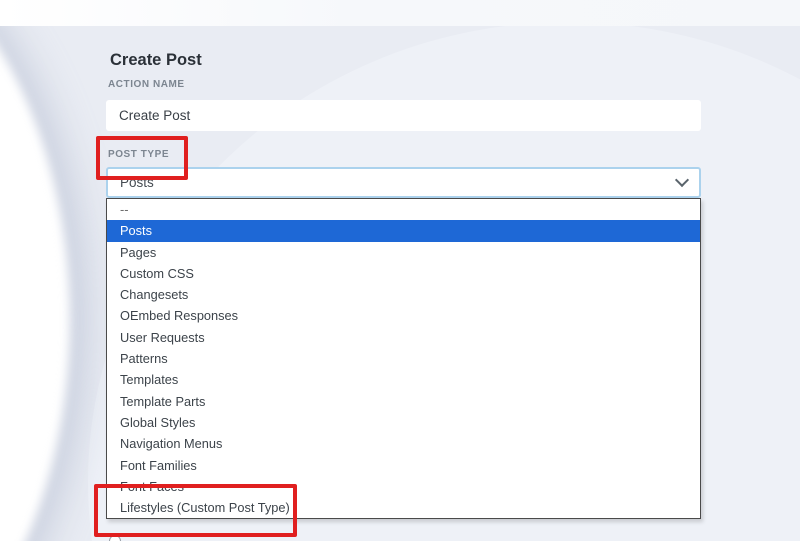 The width and height of the screenshot is (800, 541). What do you see at coordinates (146, 84) in the screenshot?
I see `action-name-label: ACTION NAME` at bounding box center [146, 84].